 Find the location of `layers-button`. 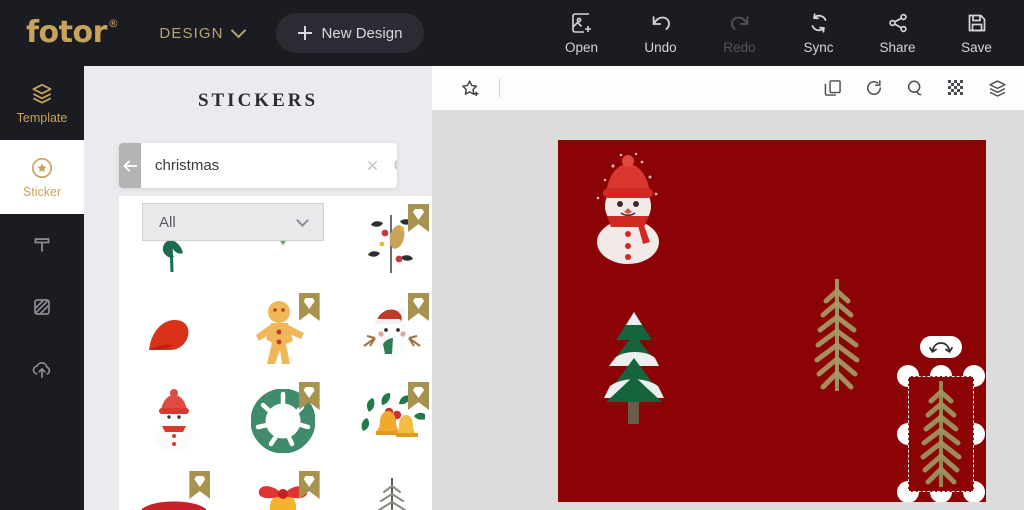

layers-button is located at coordinates (997, 88).